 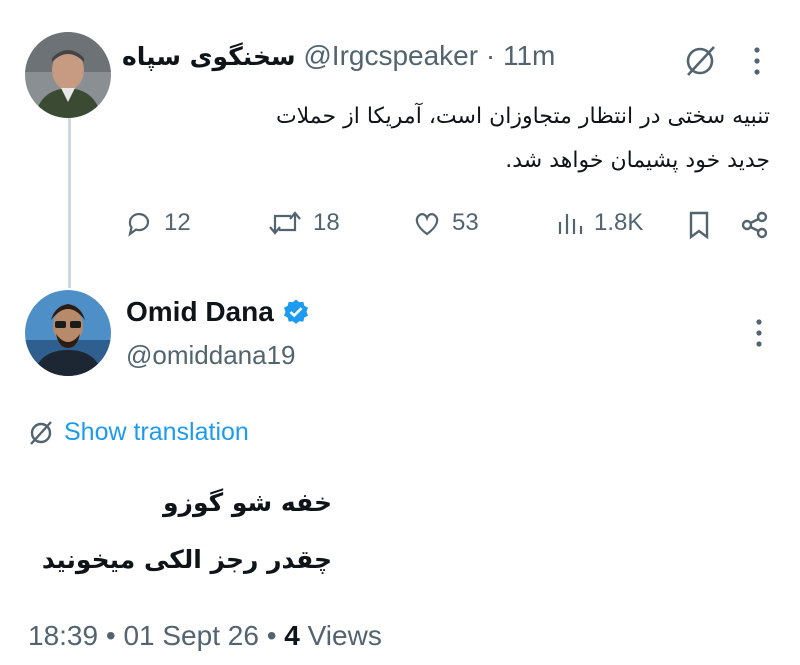 What do you see at coordinates (285, 223) in the screenshot?
I see `retweet-icon` at bounding box center [285, 223].